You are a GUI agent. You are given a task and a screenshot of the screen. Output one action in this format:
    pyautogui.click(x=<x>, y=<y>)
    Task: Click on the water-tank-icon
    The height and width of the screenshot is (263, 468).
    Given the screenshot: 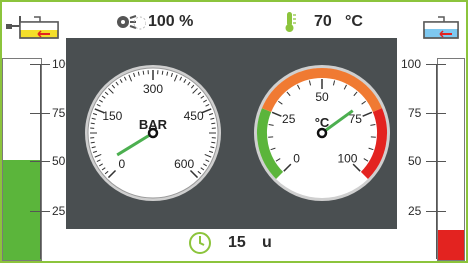 What is the action you would take?
    pyautogui.click(x=441, y=27)
    